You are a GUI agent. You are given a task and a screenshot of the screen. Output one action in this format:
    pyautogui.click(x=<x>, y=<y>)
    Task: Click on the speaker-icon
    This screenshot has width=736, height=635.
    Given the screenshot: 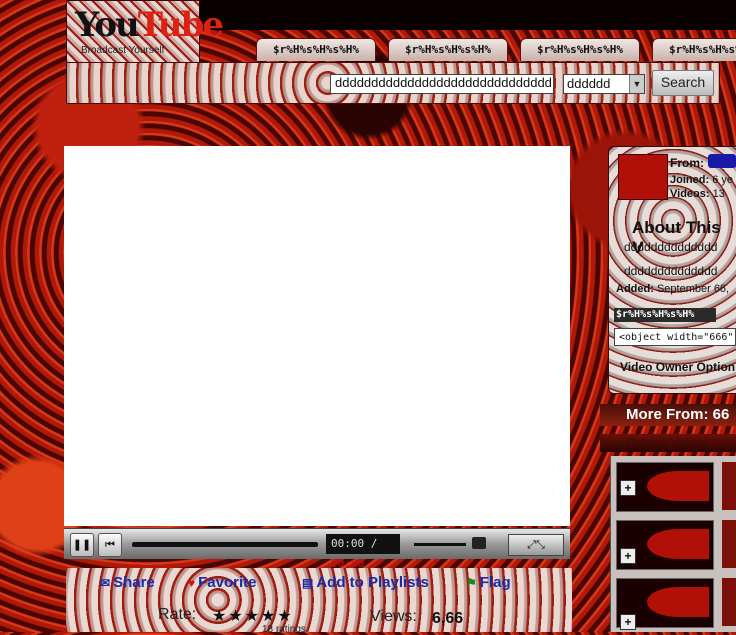 What is the action you would take?
    pyautogui.click(x=479, y=543)
    